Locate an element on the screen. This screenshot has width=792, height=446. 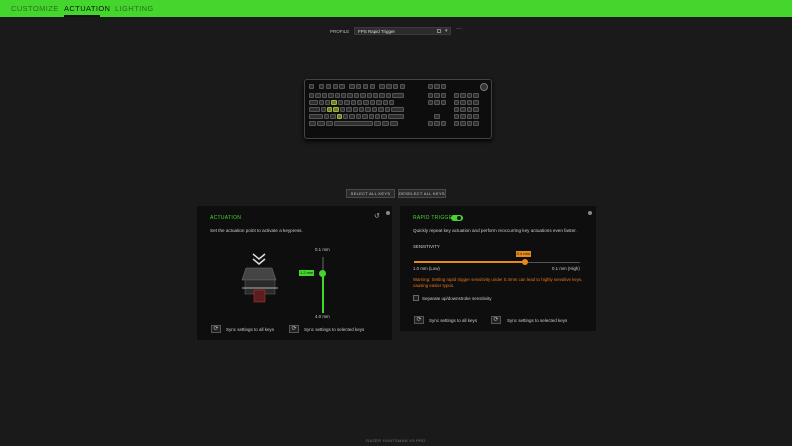
sensitivity-slider-thumb is located at coordinates (524, 262).